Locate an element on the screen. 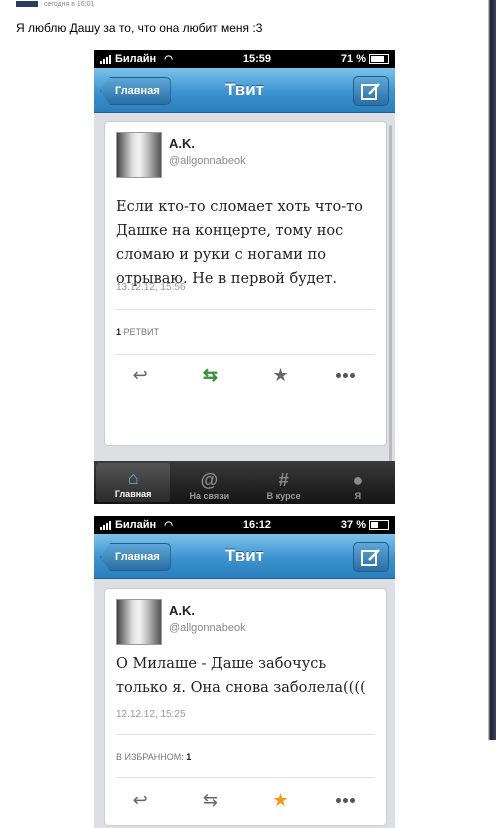 The width and height of the screenshot is (496, 828). tab-label: На связи is located at coordinates (209, 496).